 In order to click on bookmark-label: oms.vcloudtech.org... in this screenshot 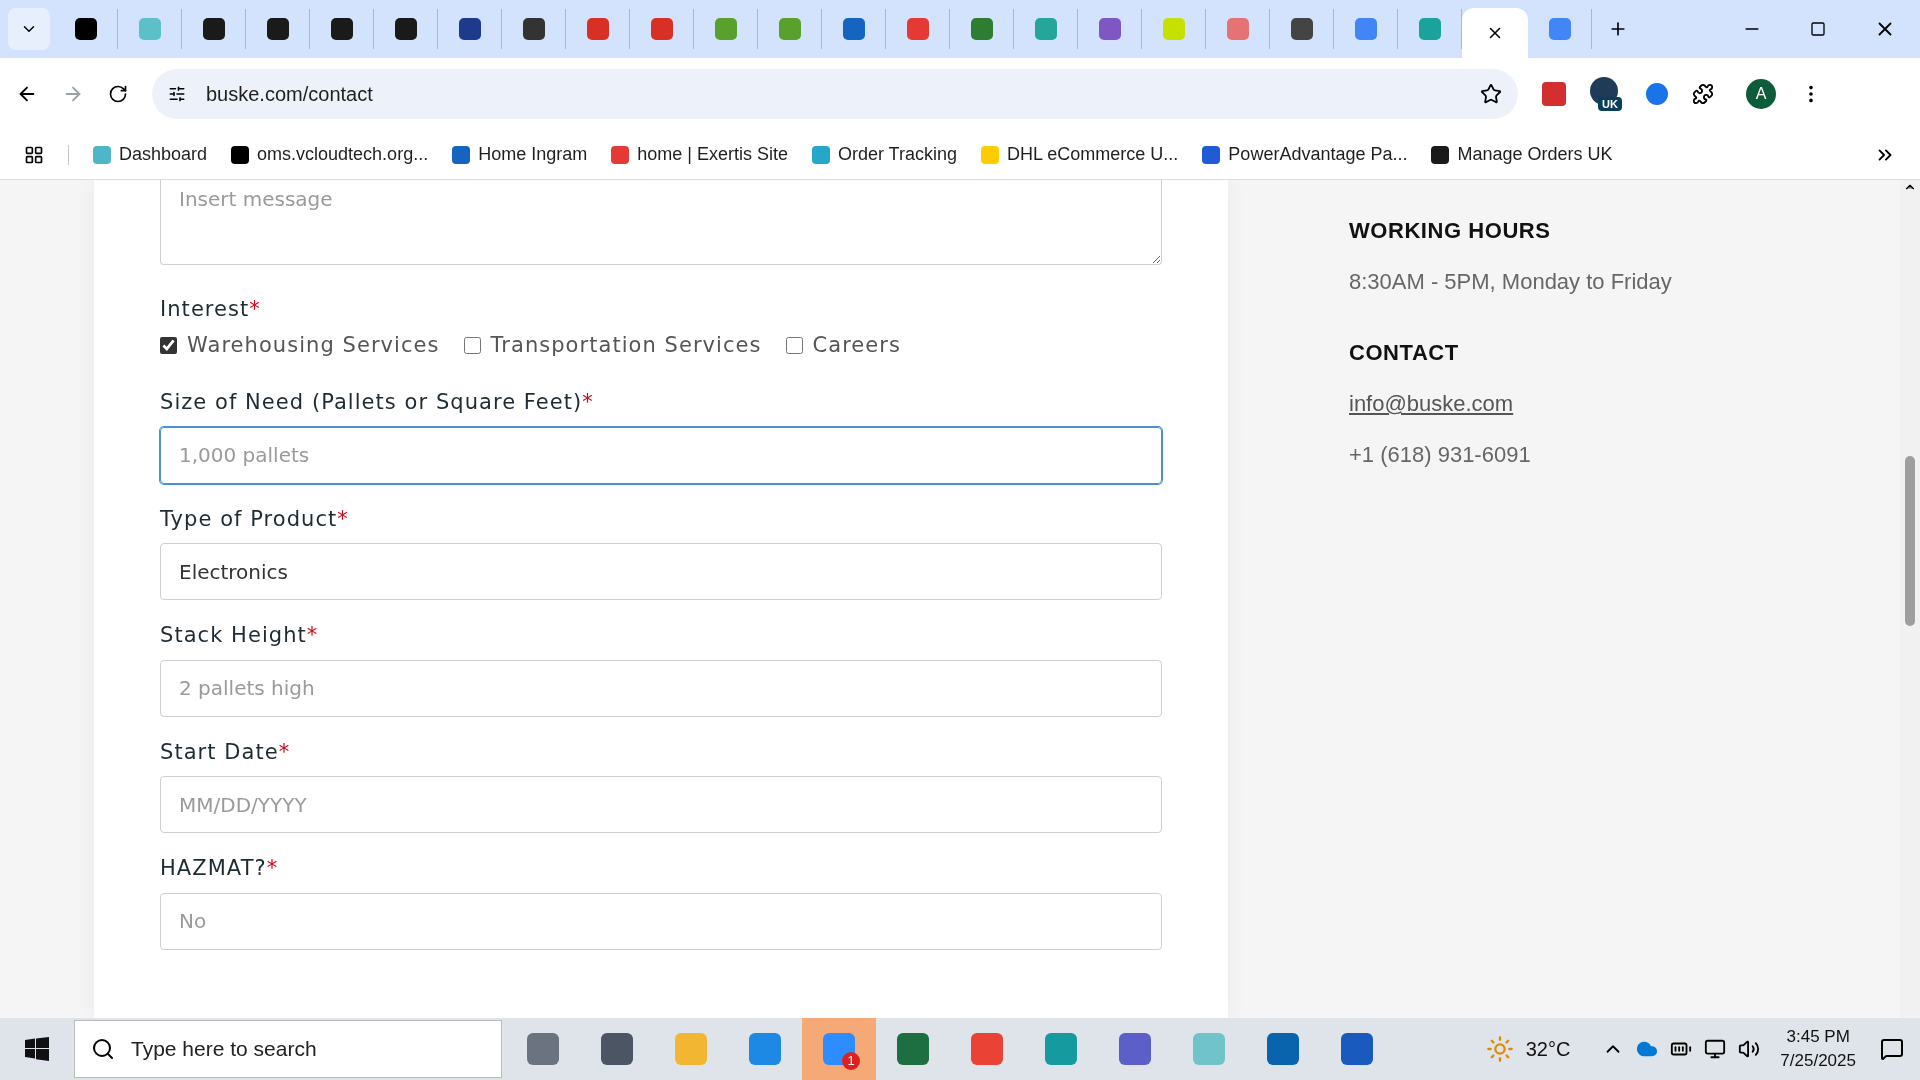, I will do `click(343, 154)`.